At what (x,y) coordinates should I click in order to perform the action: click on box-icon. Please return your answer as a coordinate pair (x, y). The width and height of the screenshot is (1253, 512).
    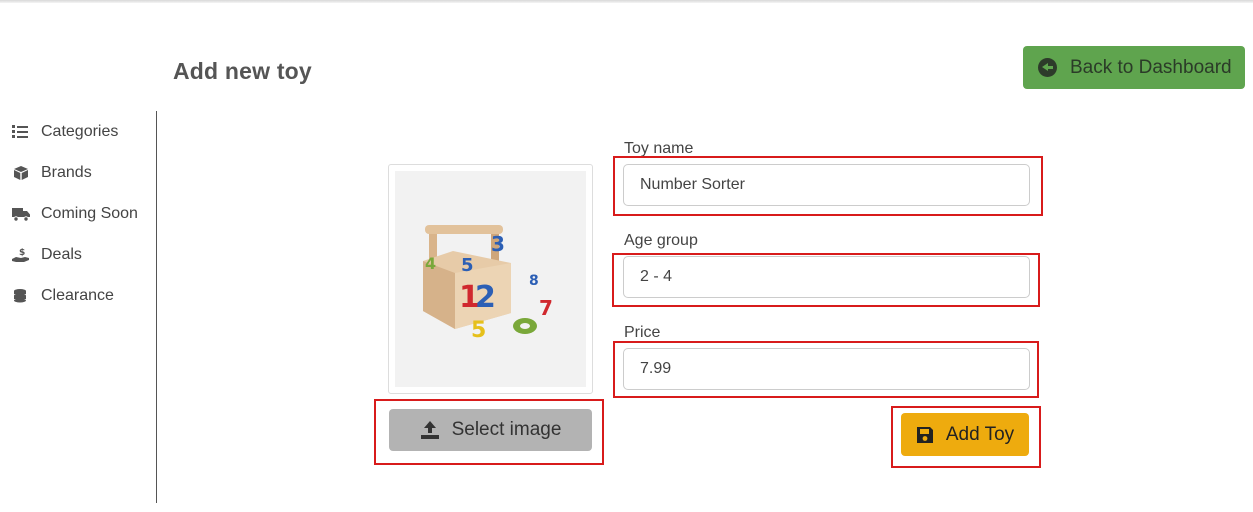
    Looking at the image, I should click on (21, 173).